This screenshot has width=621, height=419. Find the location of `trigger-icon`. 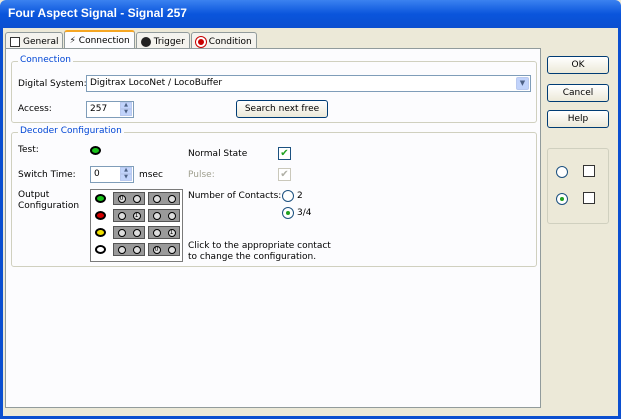

trigger-icon is located at coordinates (145, 41).